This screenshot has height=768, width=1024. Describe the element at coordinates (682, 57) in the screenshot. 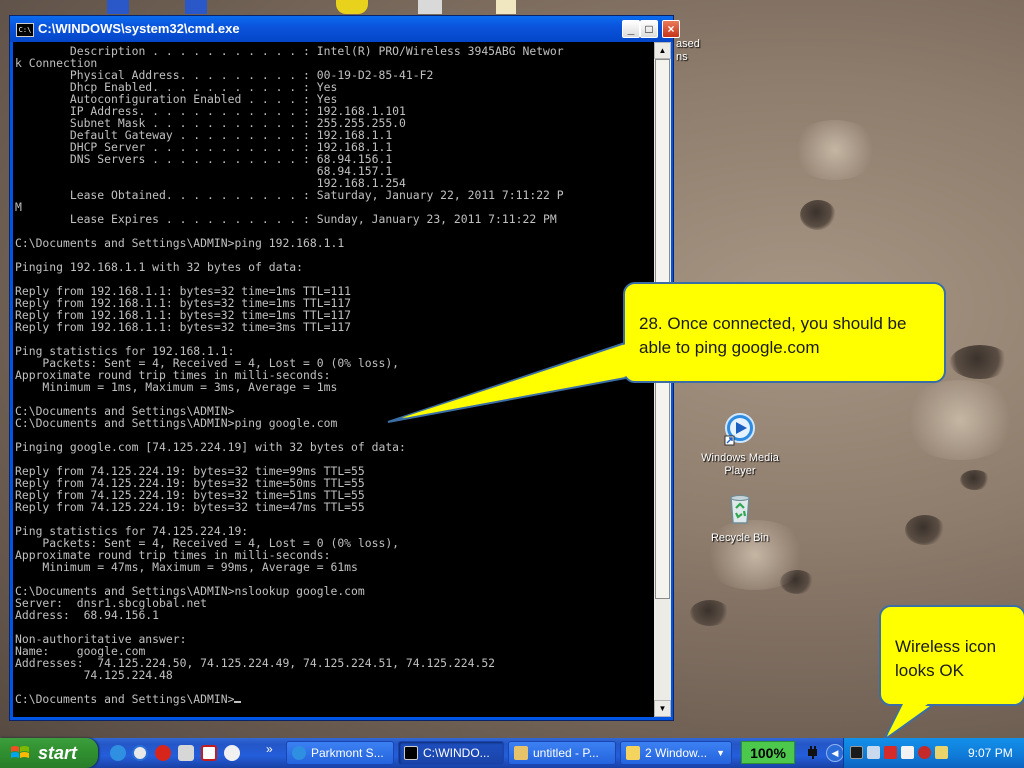

I see `partial-label-line: ns` at that location.